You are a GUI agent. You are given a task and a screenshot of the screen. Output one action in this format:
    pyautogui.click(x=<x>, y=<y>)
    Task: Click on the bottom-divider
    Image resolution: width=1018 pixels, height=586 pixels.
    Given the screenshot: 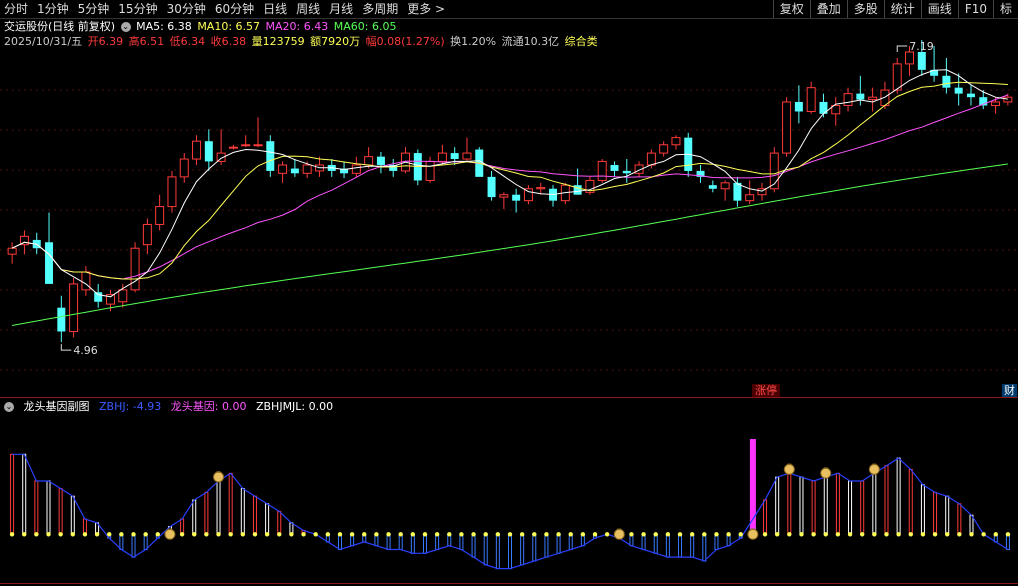 What is the action you would take?
    pyautogui.click(x=509, y=583)
    